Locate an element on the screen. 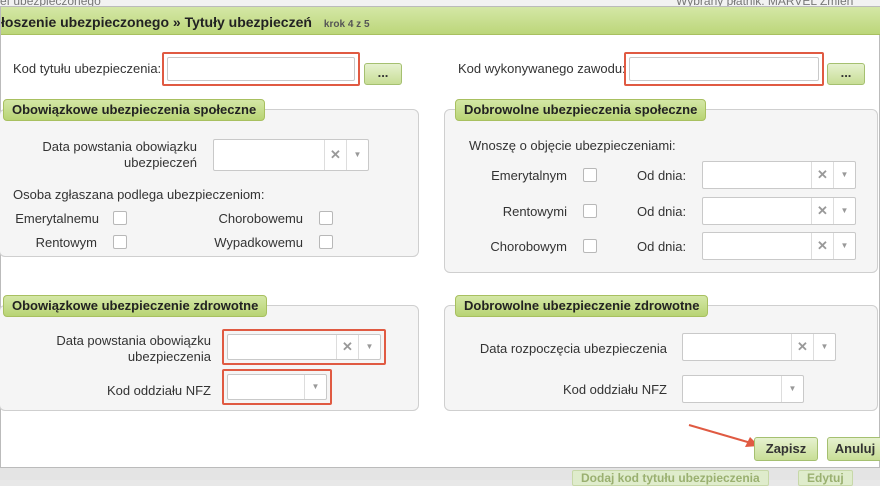 The height and width of the screenshot is (486, 880). voluntary-sickness-from-date-field: ✕ ▼ is located at coordinates (779, 246).